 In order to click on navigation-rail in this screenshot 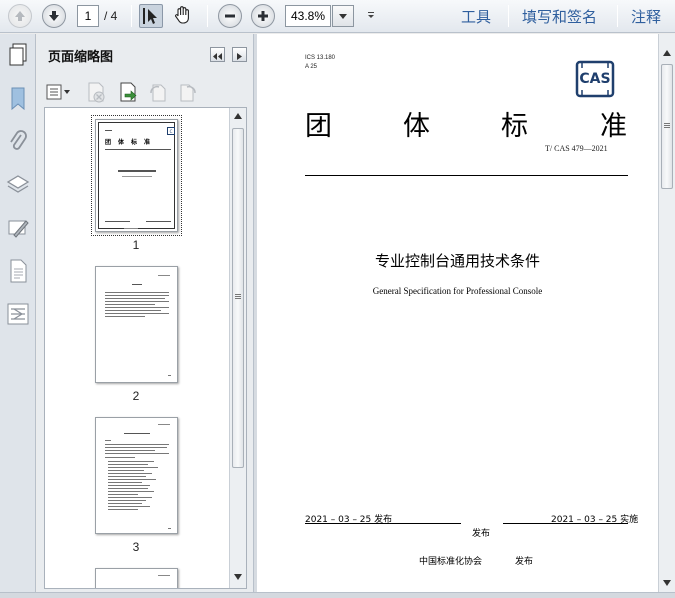, I will do `click(18, 313)`.